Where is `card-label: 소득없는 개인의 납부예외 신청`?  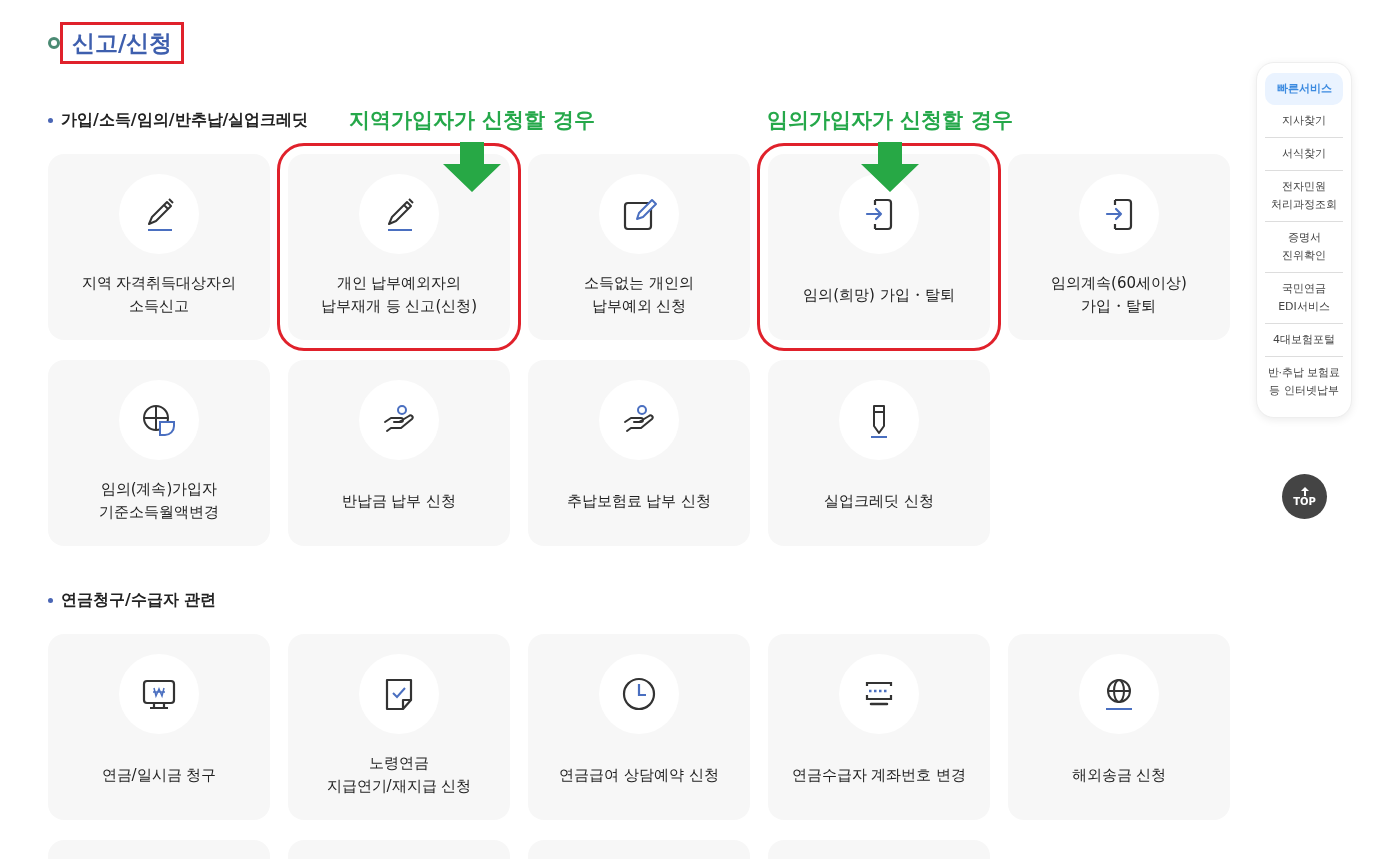 card-label: 소득없는 개인의 납부예외 신청 is located at coordinates (639, 295).